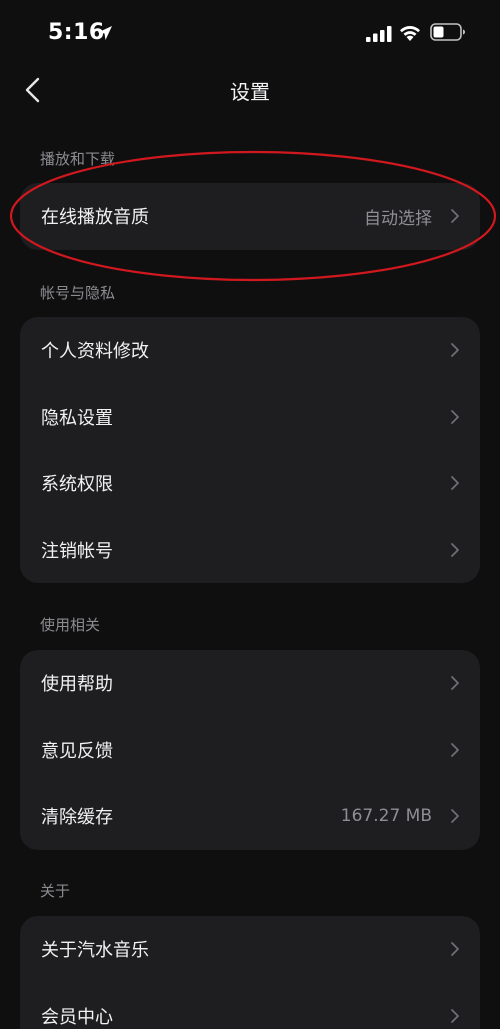 This screenshot has width=500, height=1029. What do you see at coordinates (77, 1017) in the screenshot?
I see `row-label: 会员中心` at bounding box center [77, 1017].